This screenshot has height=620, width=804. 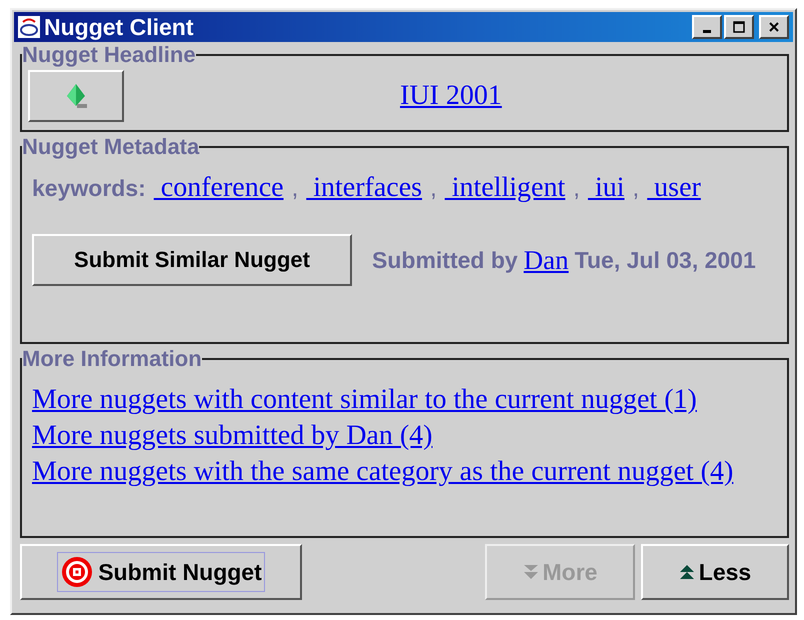 I want to click on keyword-link: intelligent, so click(x=505, y=188).